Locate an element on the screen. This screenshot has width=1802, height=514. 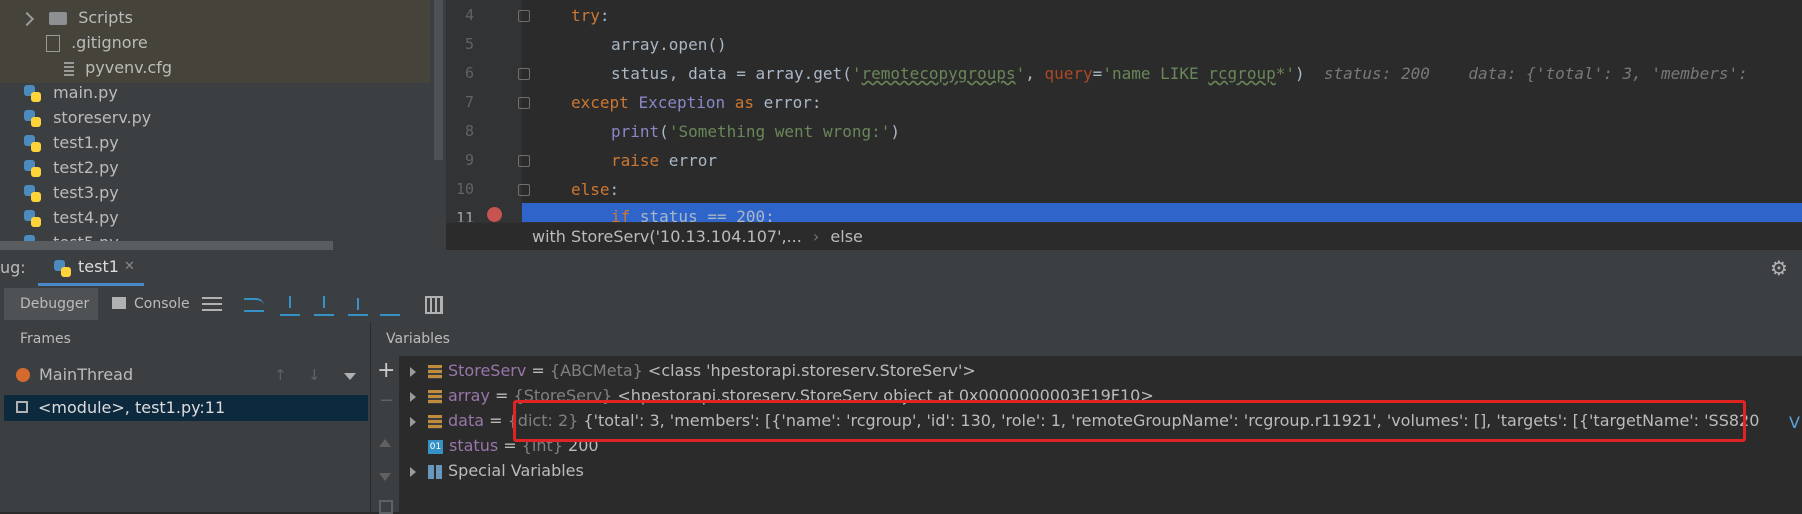
variable-type: {ABCMeta} is located at coordinates (596, 370).